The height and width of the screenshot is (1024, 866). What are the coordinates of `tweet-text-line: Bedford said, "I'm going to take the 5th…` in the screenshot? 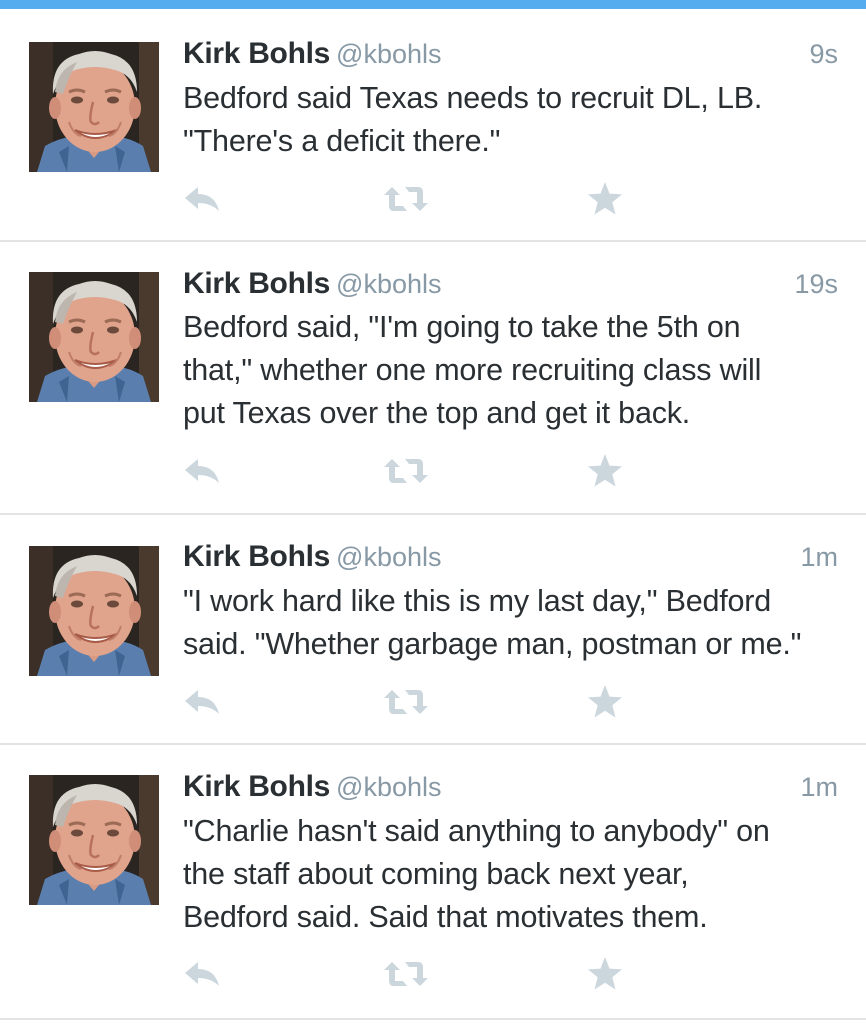 It's located at (462, 327).